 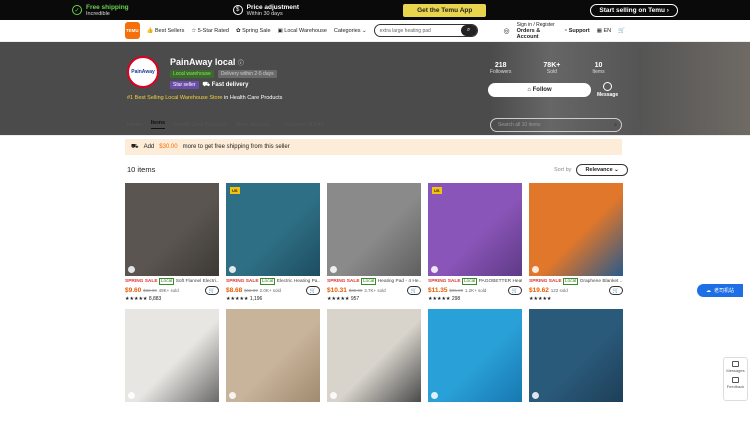 I want to click on lang-label: EN, so click(x=607, y=30).